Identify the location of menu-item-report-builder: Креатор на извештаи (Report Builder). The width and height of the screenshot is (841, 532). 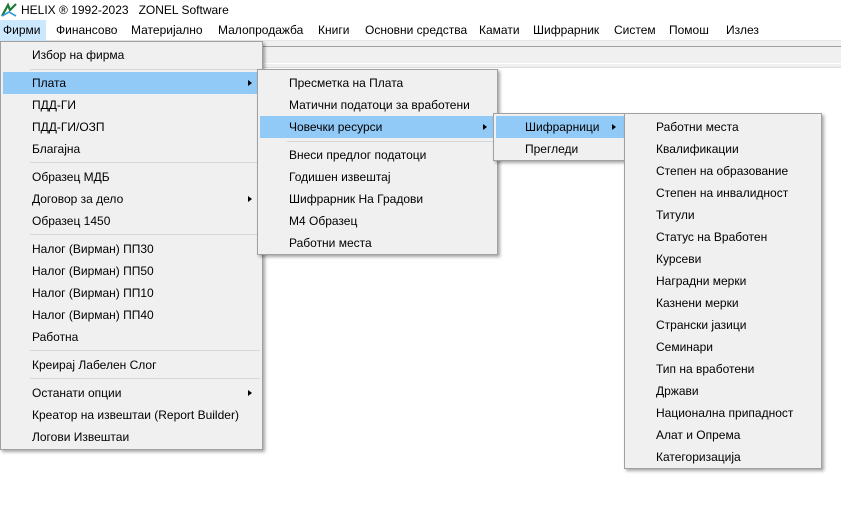
(131, 415).